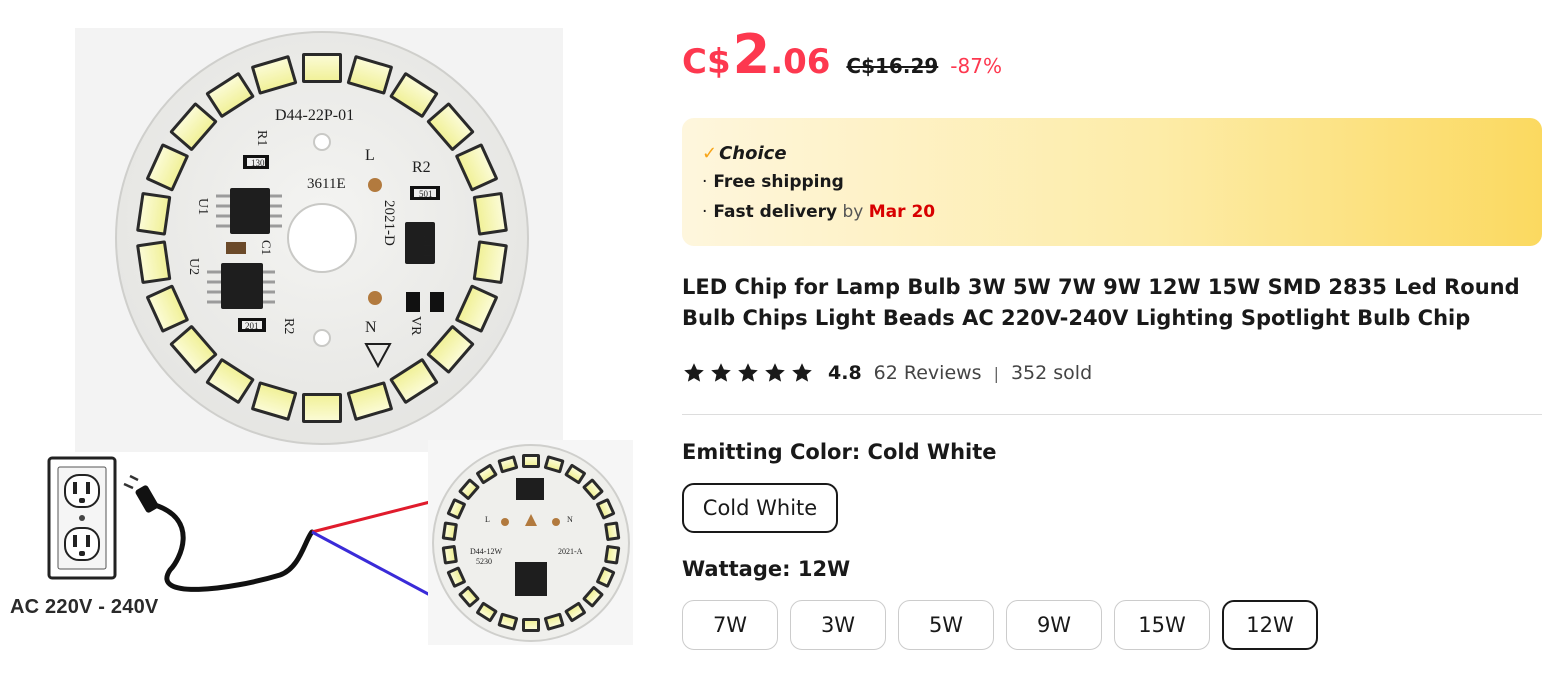  I want to click on free-shipping-line: · Free shipping, so click(1112, 184).